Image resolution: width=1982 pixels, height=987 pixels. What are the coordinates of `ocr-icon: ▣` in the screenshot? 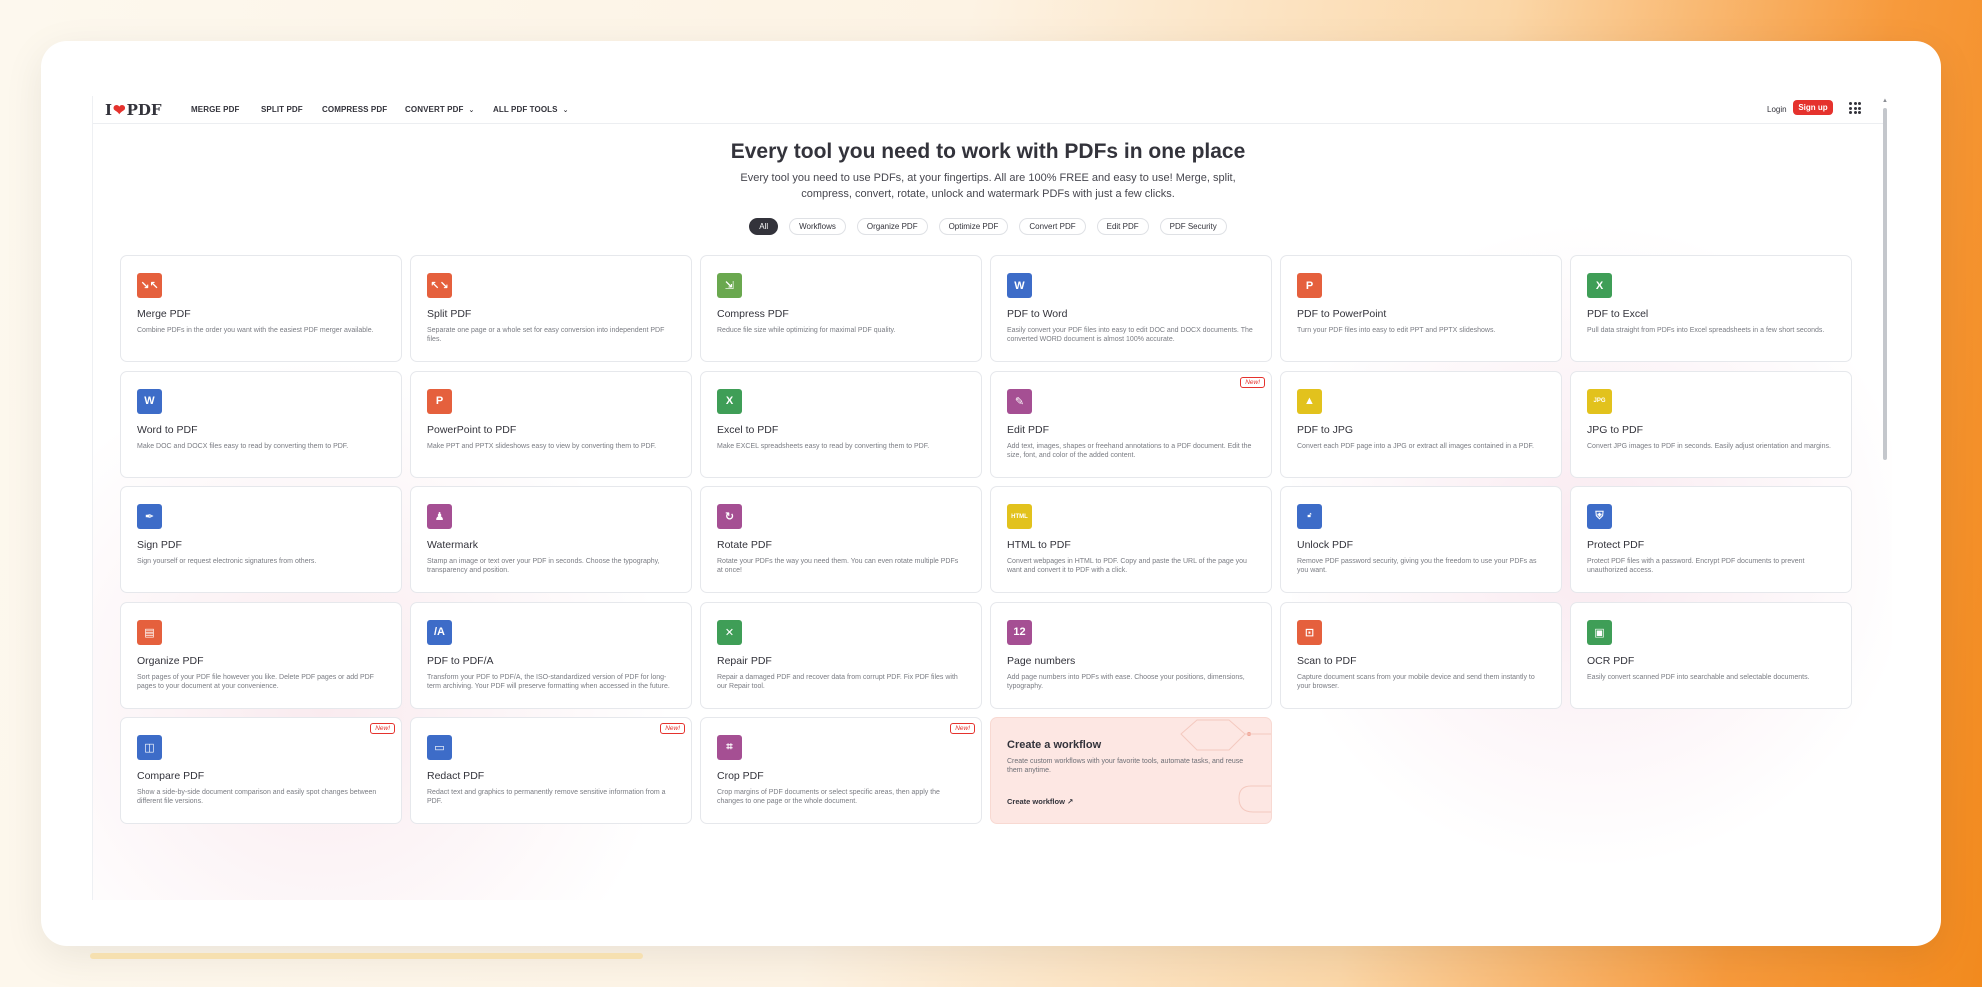 It's located at (1599, 632).